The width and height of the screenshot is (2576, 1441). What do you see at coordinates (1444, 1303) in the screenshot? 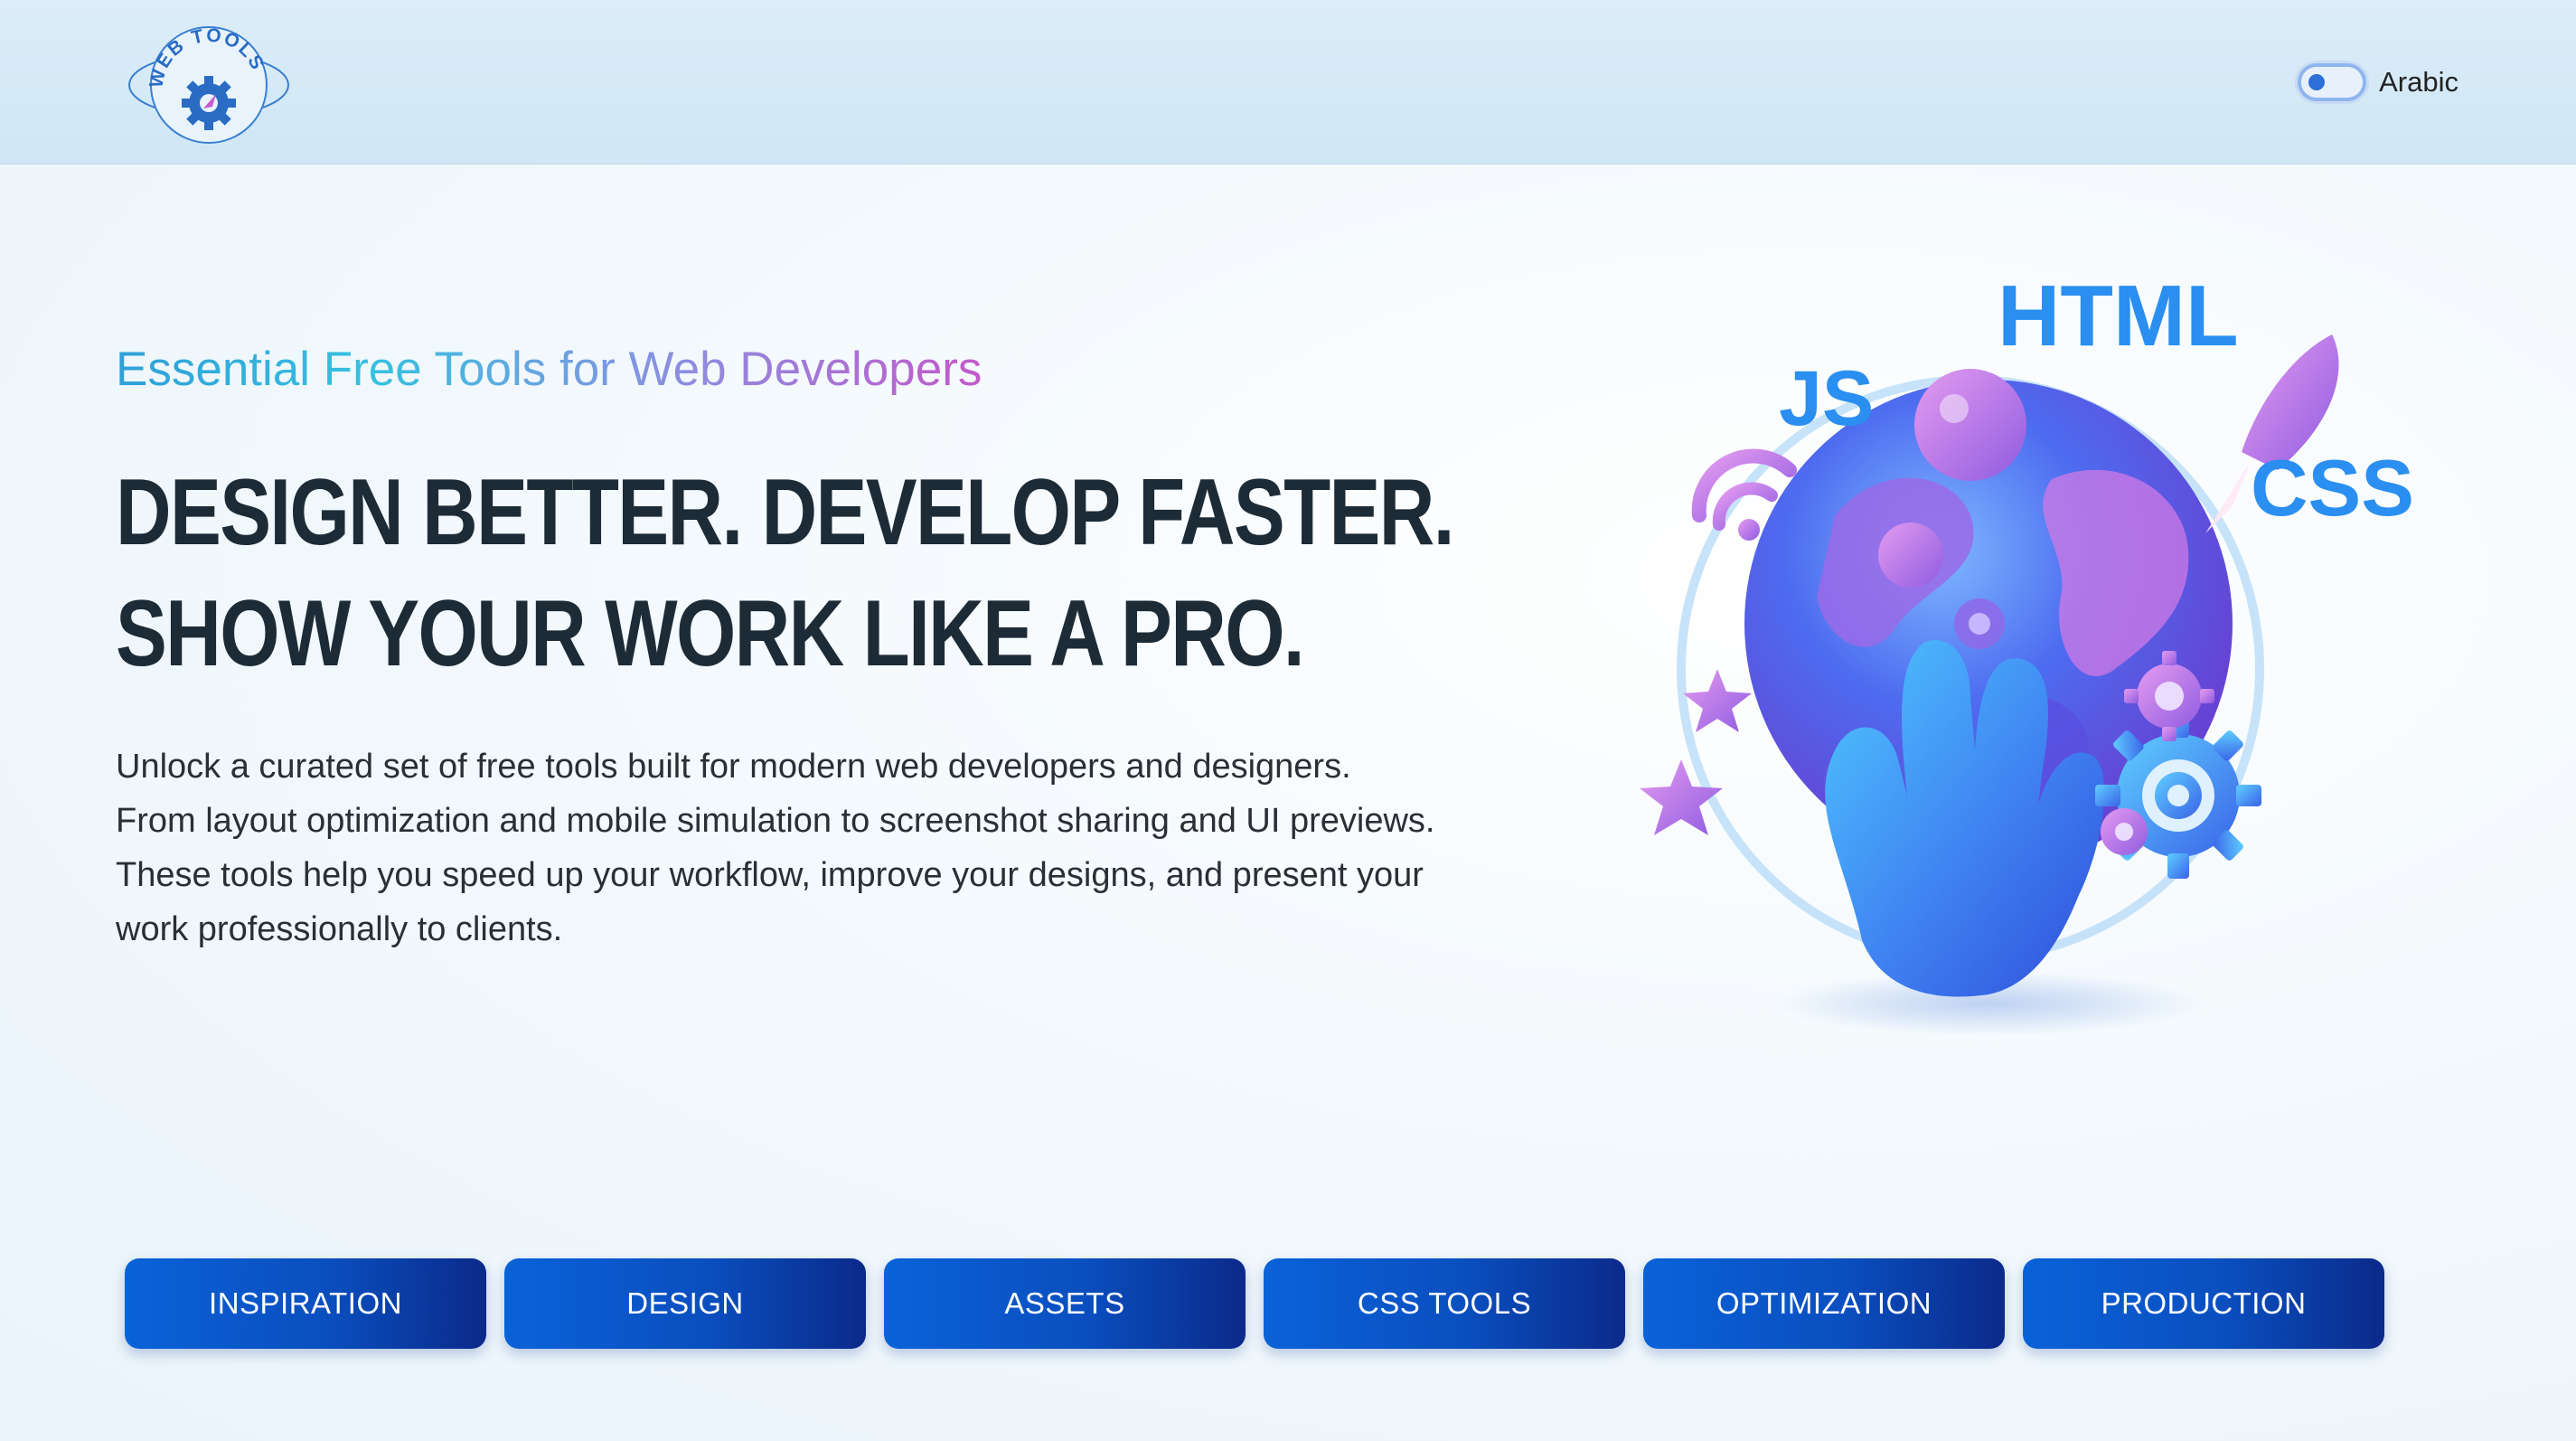
I see `nav-button-css-tools: CSS TOOLS` at bounding box center [1444, 1303].